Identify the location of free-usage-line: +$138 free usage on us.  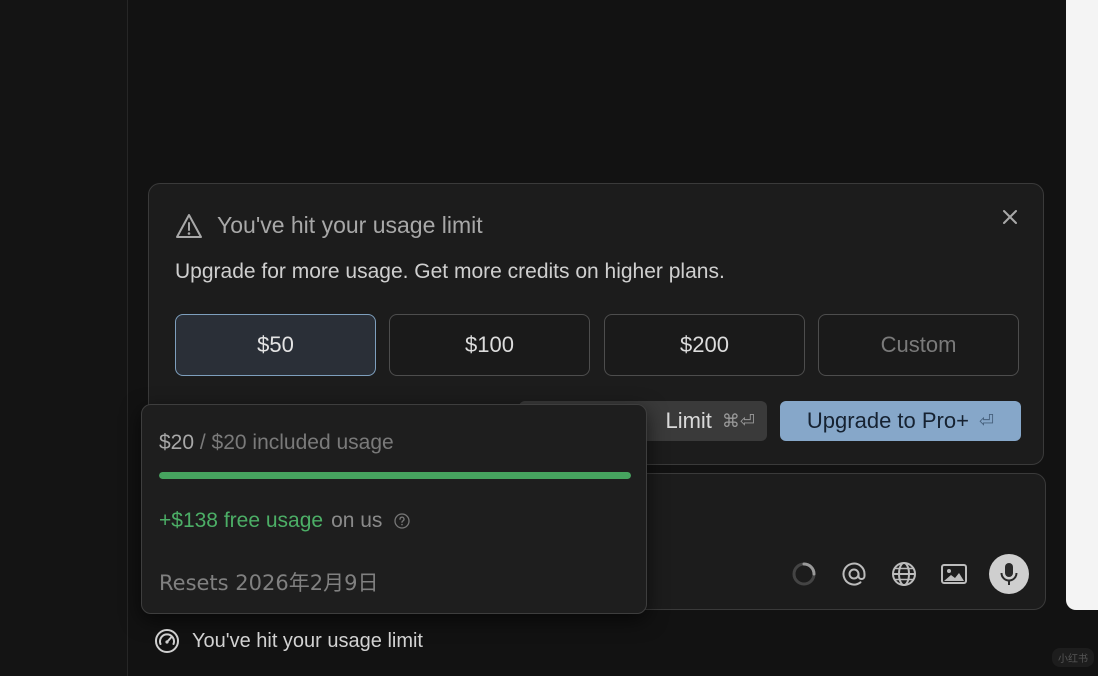
(285, 521).